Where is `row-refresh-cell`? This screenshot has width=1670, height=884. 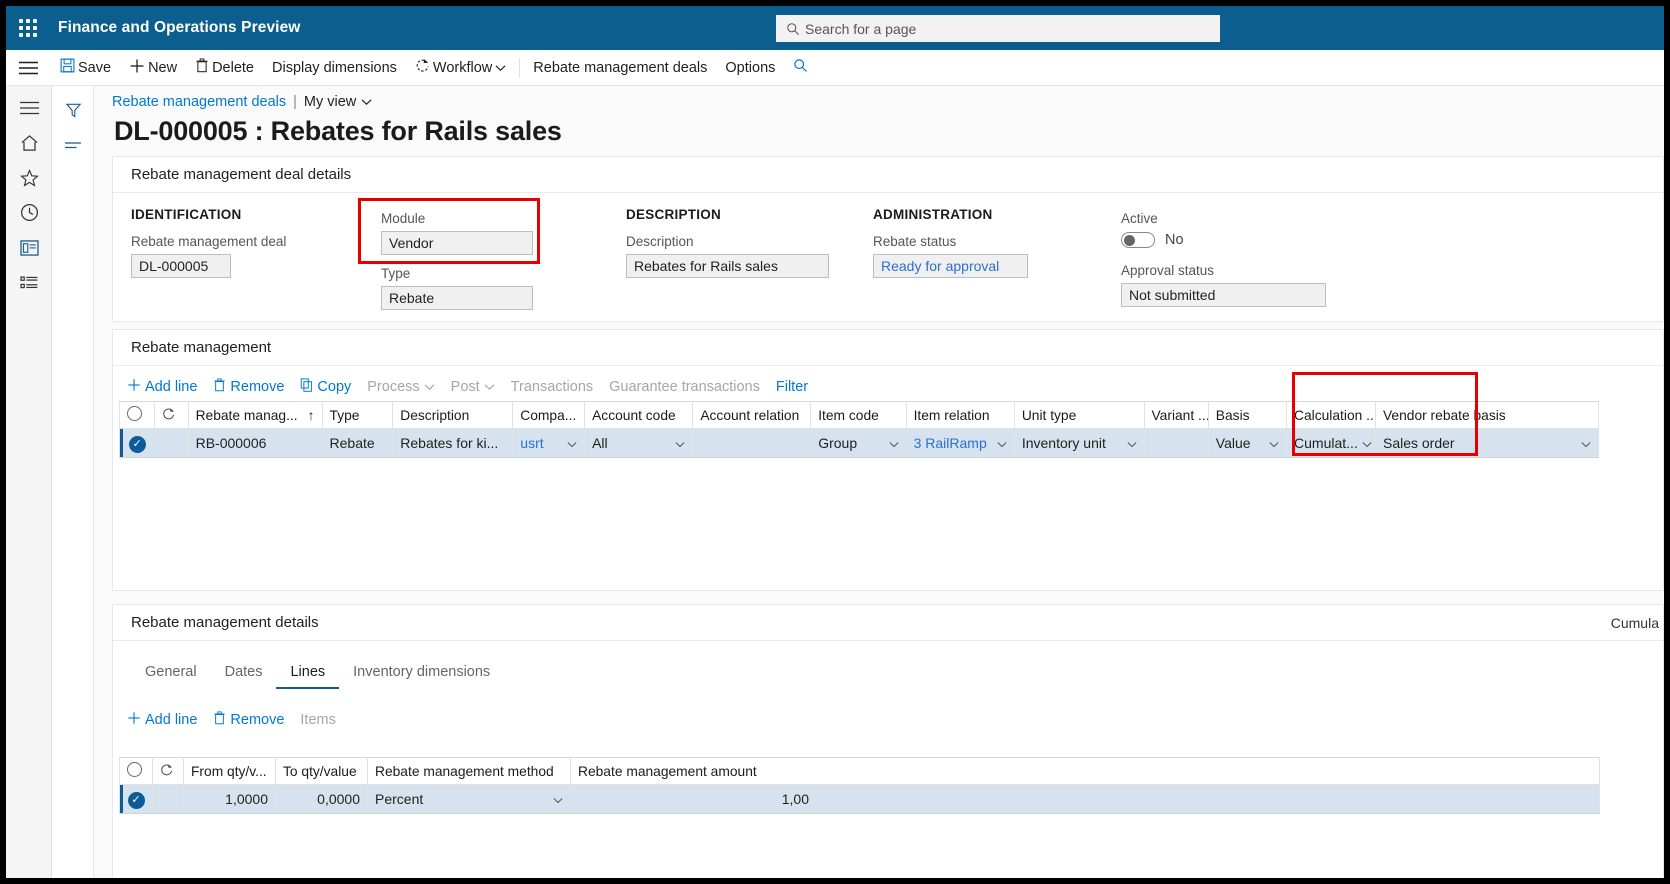 row-refresh-cell is located at coordinates (171, 443).